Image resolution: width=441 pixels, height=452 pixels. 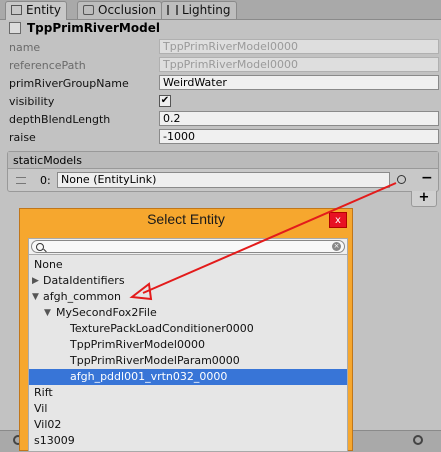 What do you see at coordinates (162, 328) in the screenshot?
I see `tree-item-label: TexturePackLoadConditioner0000` at bounding box center [162, 328].